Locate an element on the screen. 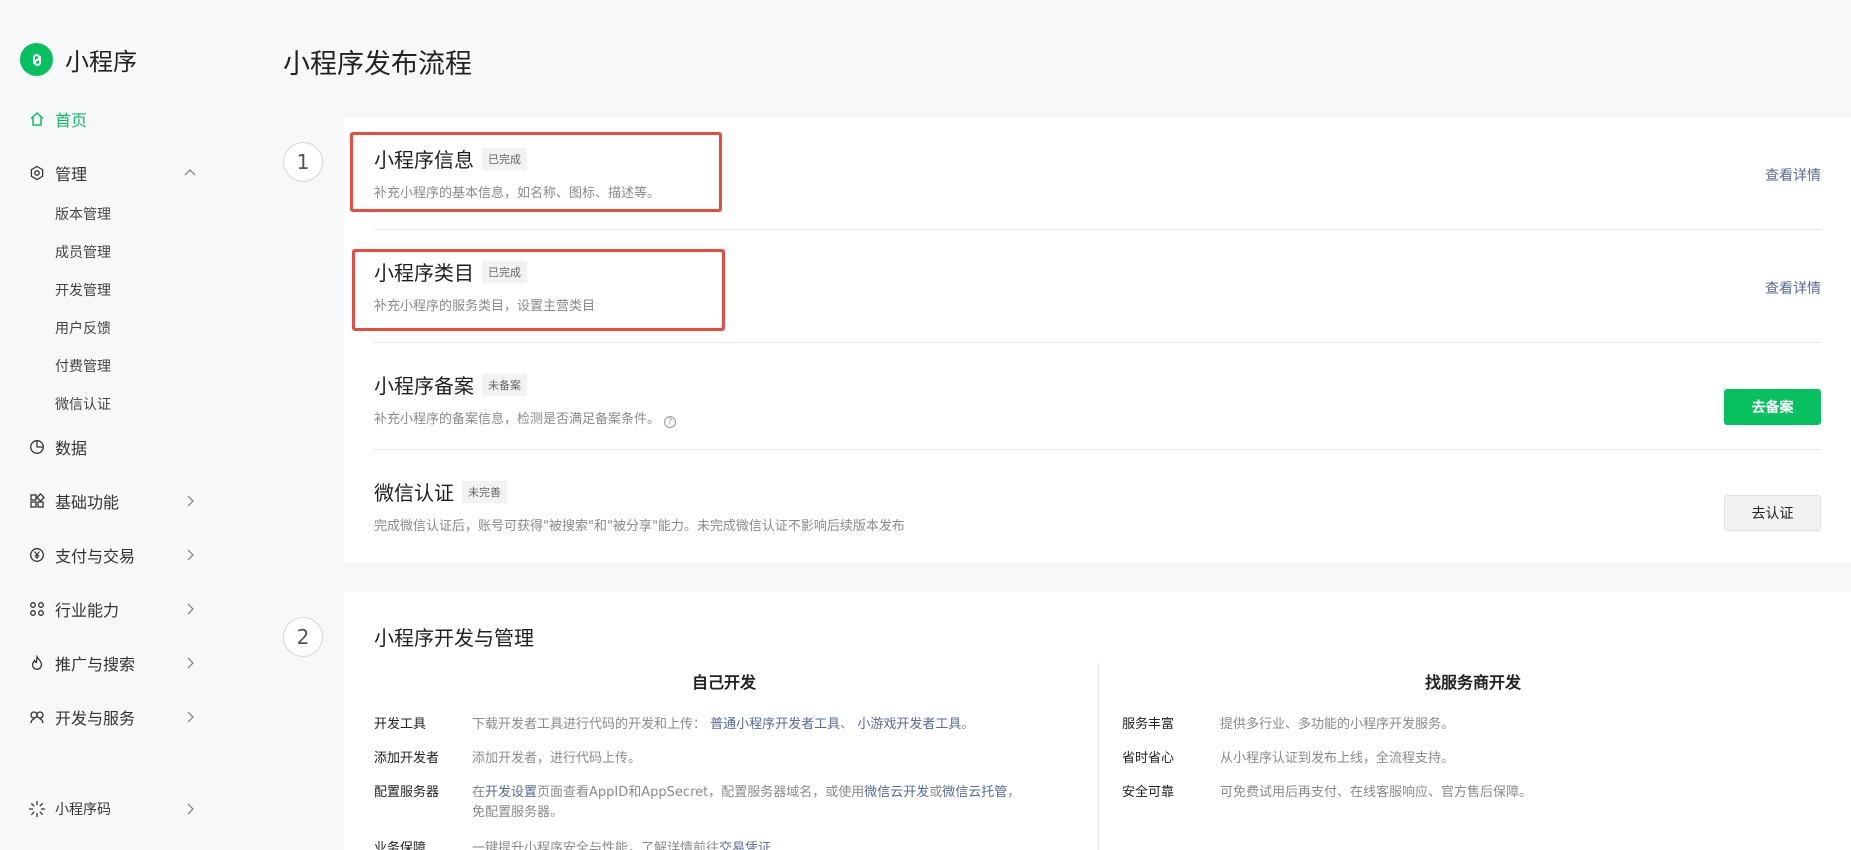 This screenshot has height=850, width=1851. sidebar-item-label: 推广与搜索 is located at coordinates (95, 664).